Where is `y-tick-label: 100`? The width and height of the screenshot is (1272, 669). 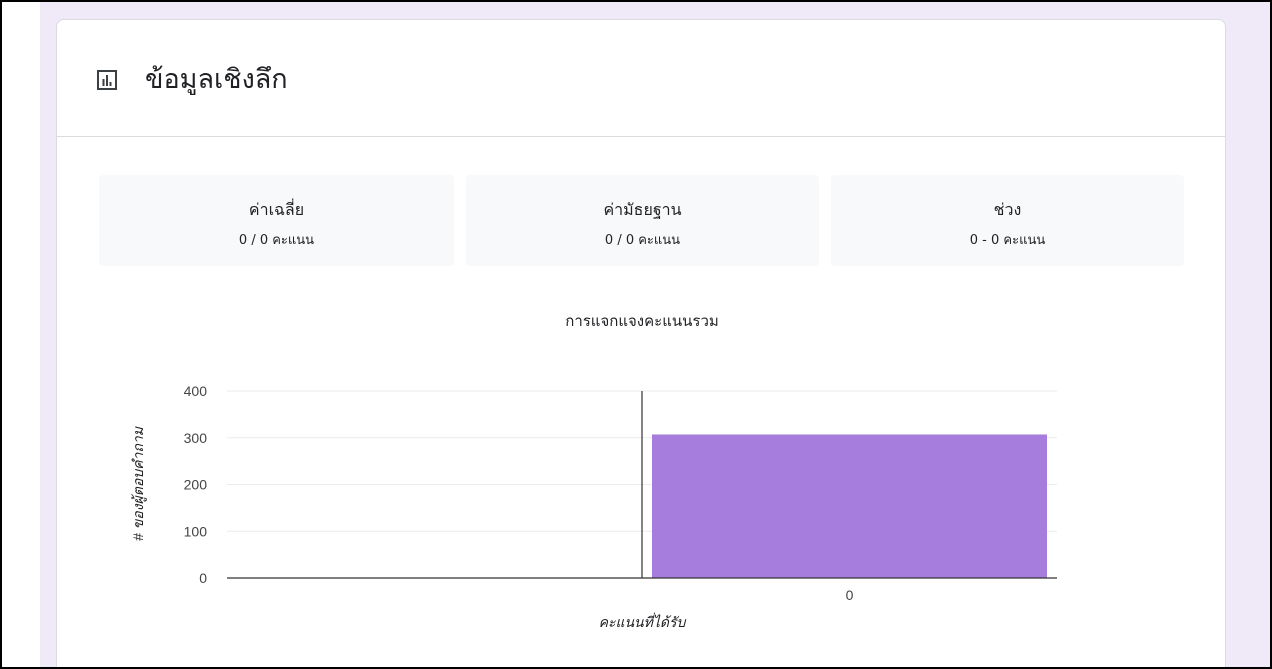 y-tick-label: 100 is located at coordinates (196, 531).